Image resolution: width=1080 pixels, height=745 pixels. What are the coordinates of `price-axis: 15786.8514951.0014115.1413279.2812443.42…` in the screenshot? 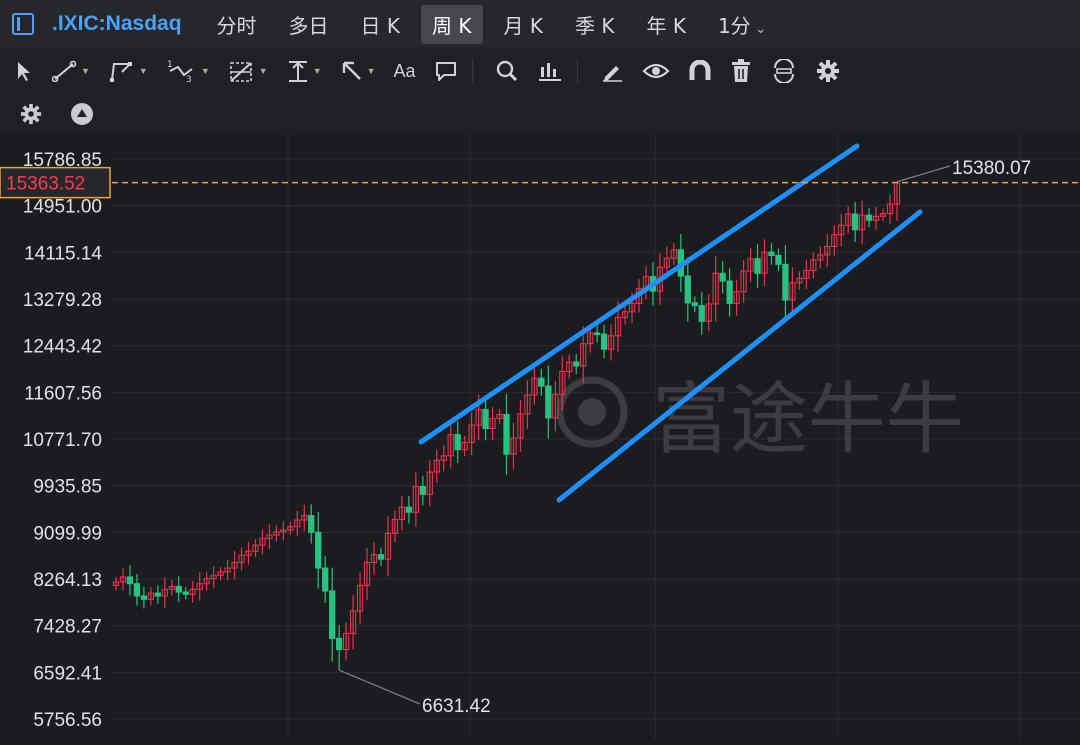 It's located at (63, 440).